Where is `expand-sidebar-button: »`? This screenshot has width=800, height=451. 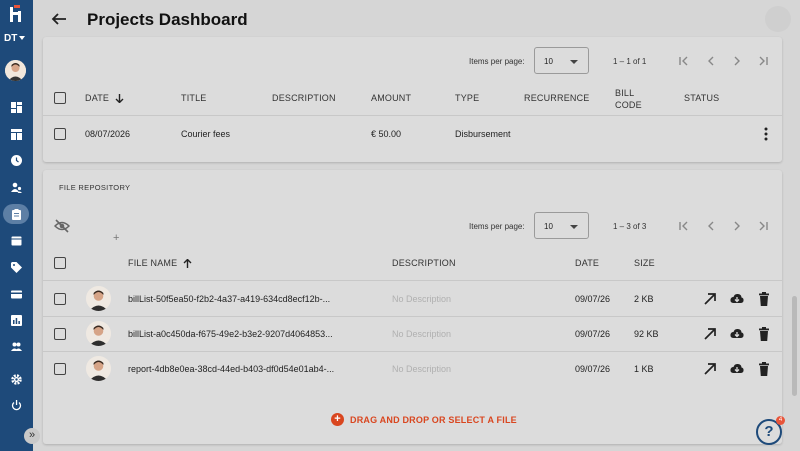
expand-sidebar-button: » is located at coordinates (32, 436).